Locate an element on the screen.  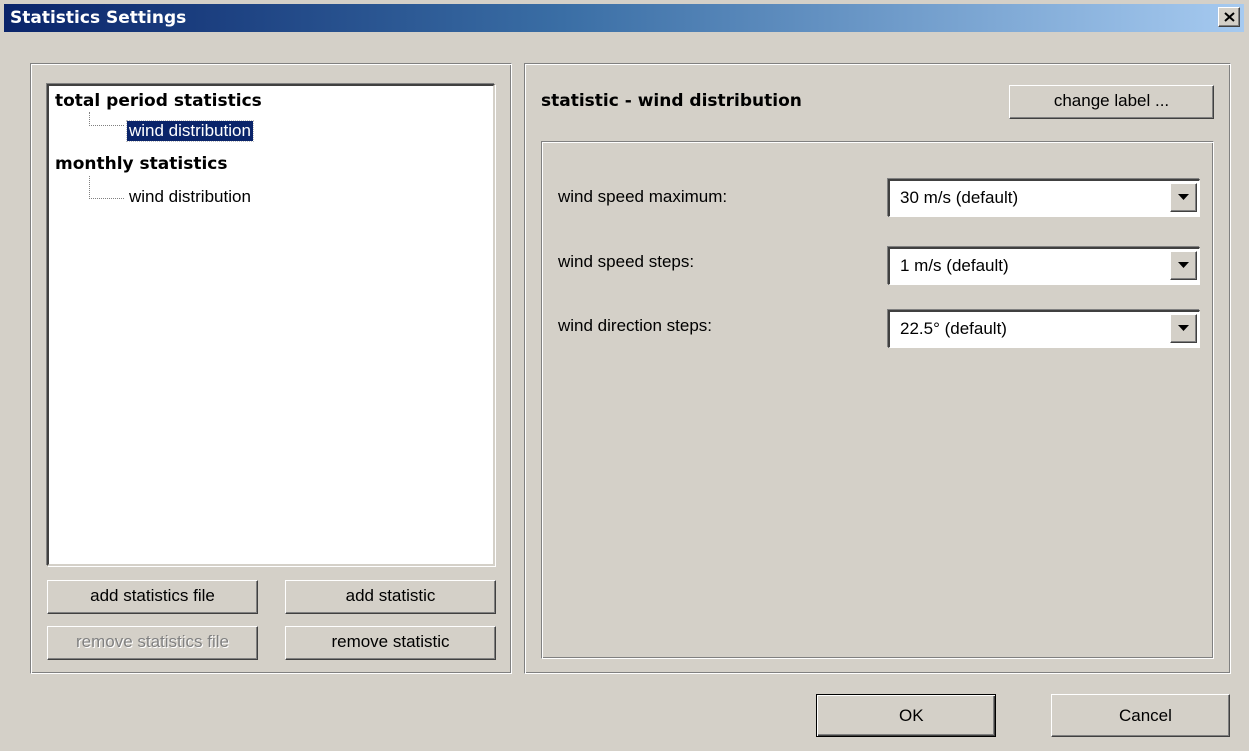
wind-direction-steps-label: wind direction steps: is located at coordinates (635, 325).